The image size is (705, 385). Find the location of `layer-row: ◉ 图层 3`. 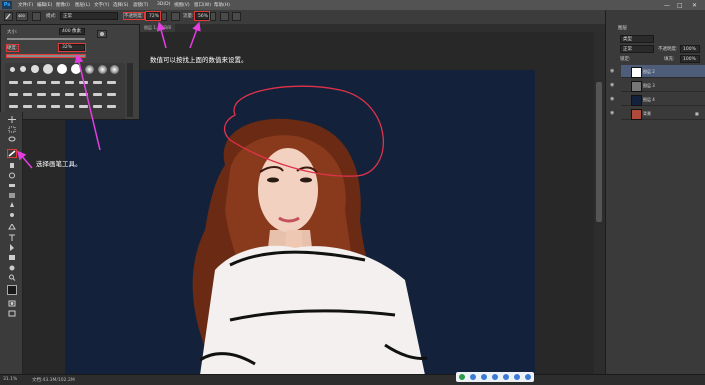

layer-row: ◉ 图层 3 is located at coordinates (657, 85).